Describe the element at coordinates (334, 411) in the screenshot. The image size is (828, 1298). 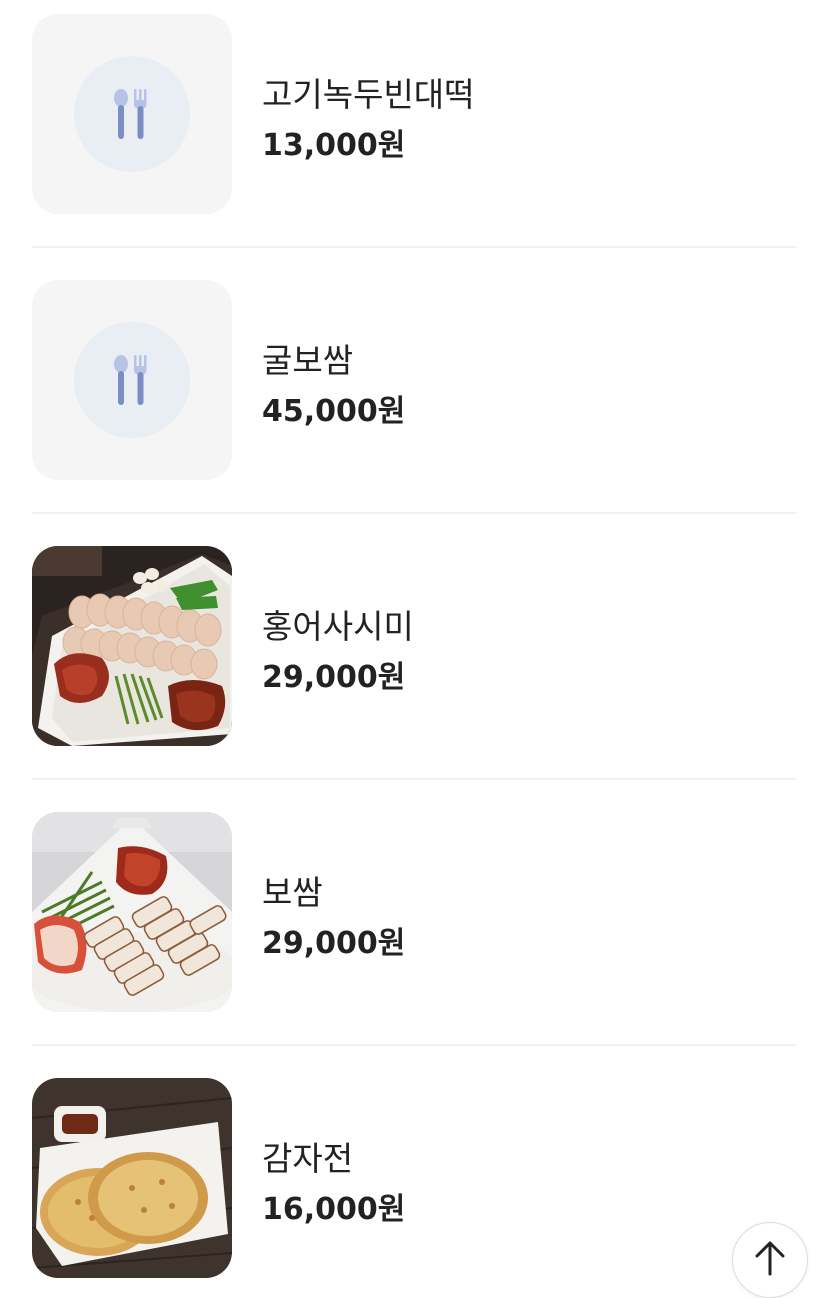
I see `menu-item-price: 45,000원` at that location.